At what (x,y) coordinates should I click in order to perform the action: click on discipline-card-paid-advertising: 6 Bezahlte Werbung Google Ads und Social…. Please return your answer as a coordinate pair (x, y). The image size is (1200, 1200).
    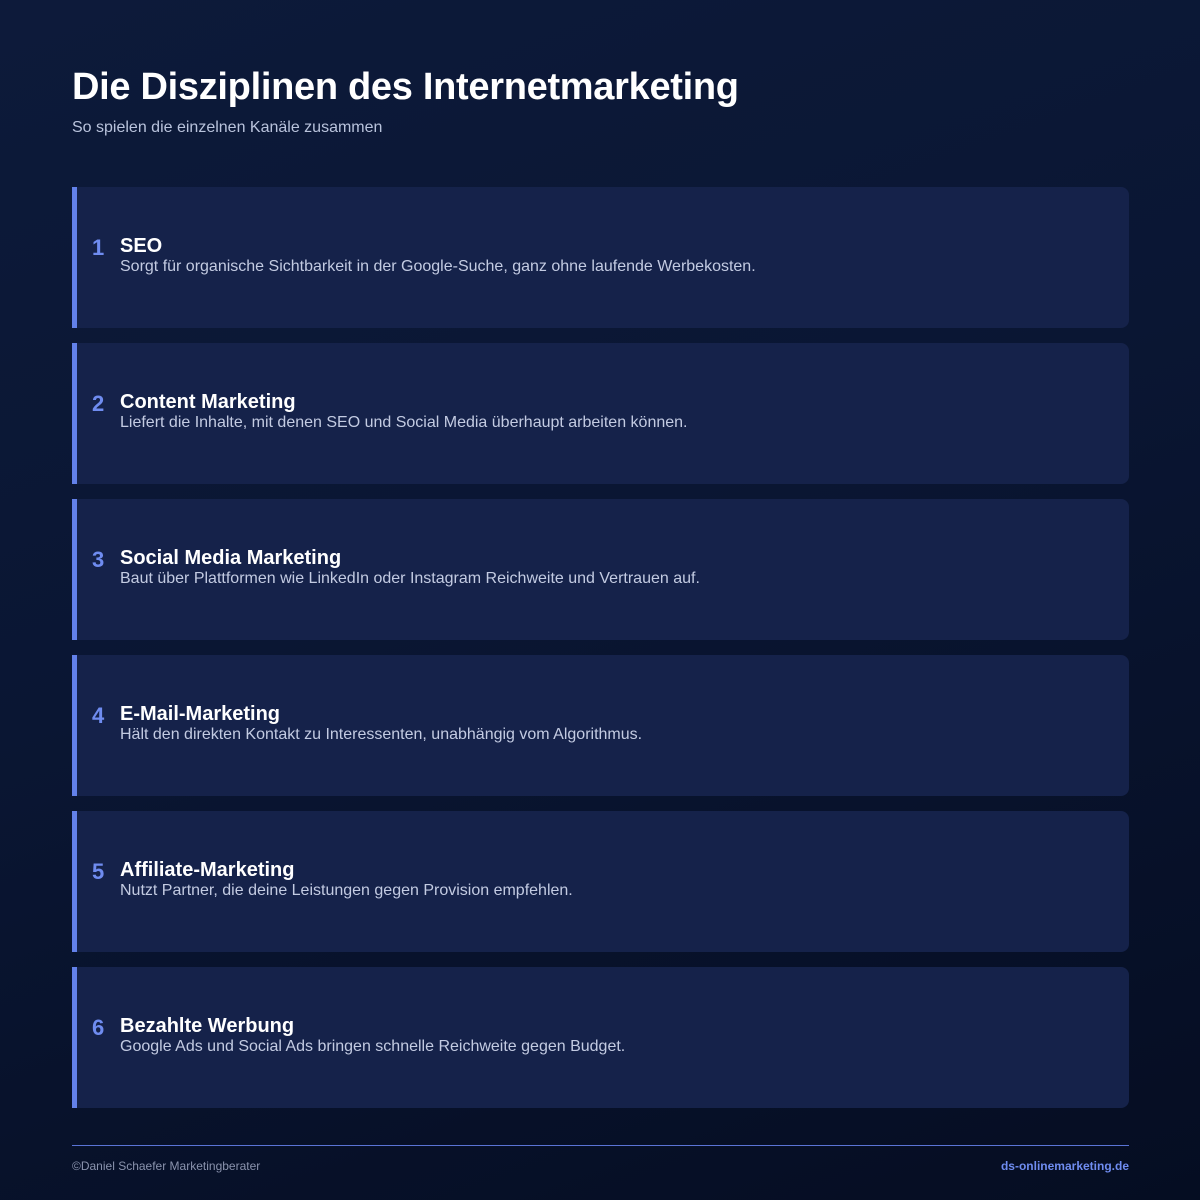
    Looking at the image, I should click on (600, 1037).